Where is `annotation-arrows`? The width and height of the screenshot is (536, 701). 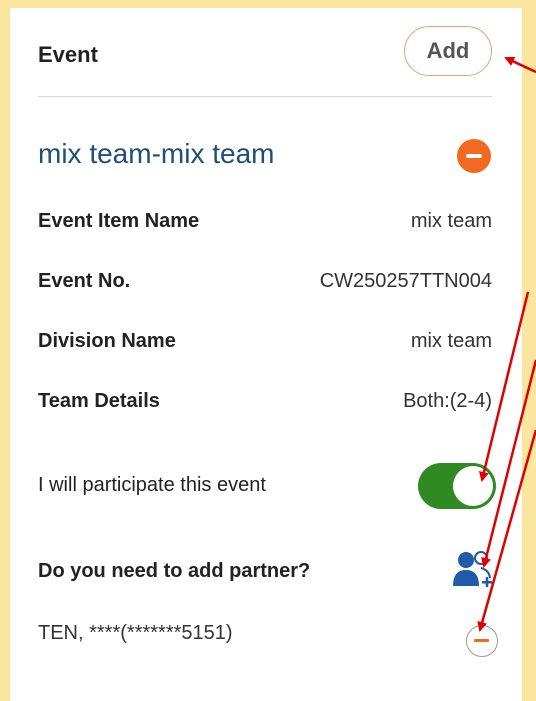
annotation-arrows is located at coordinates (506, 344).